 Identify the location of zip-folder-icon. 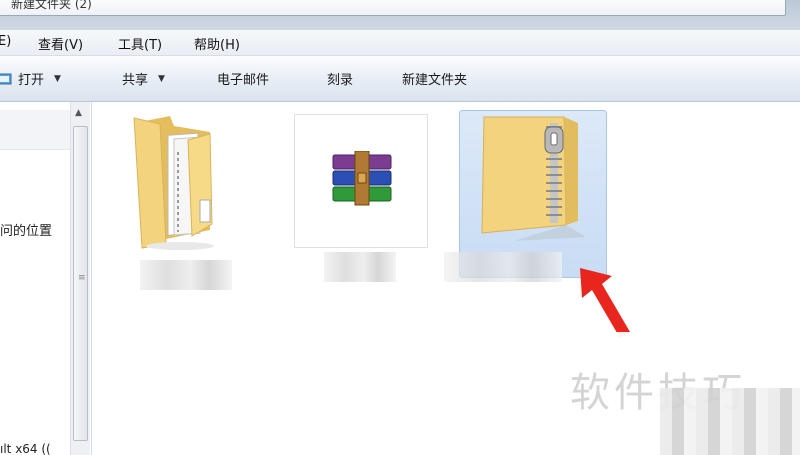
(532, 178).